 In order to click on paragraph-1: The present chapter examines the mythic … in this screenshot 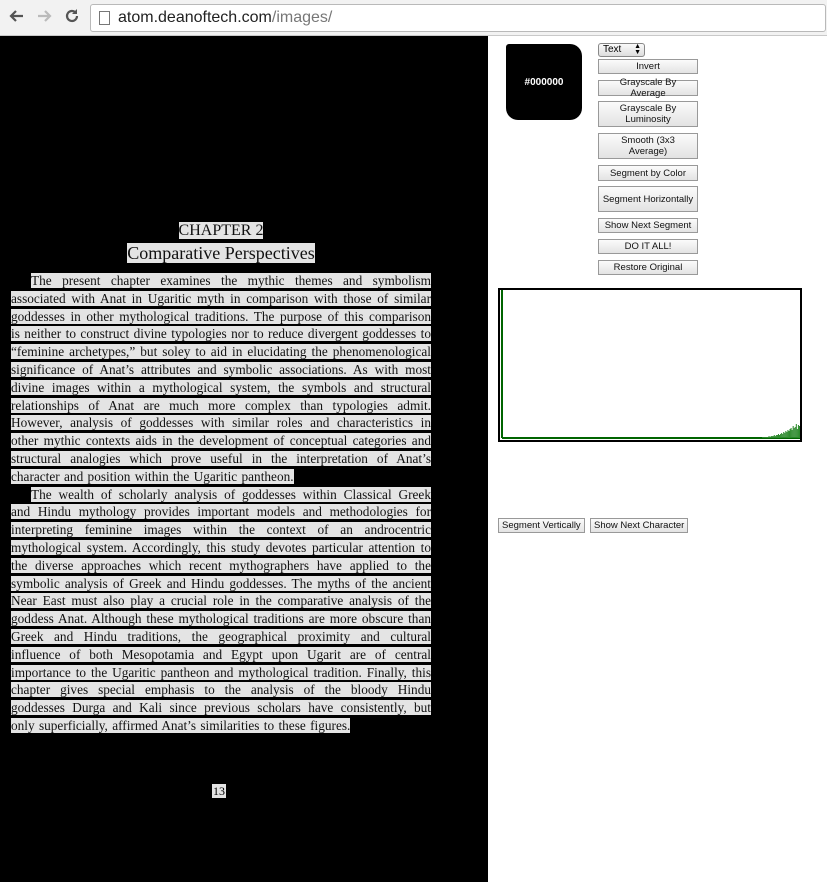, I will do `click(221, 379)`.